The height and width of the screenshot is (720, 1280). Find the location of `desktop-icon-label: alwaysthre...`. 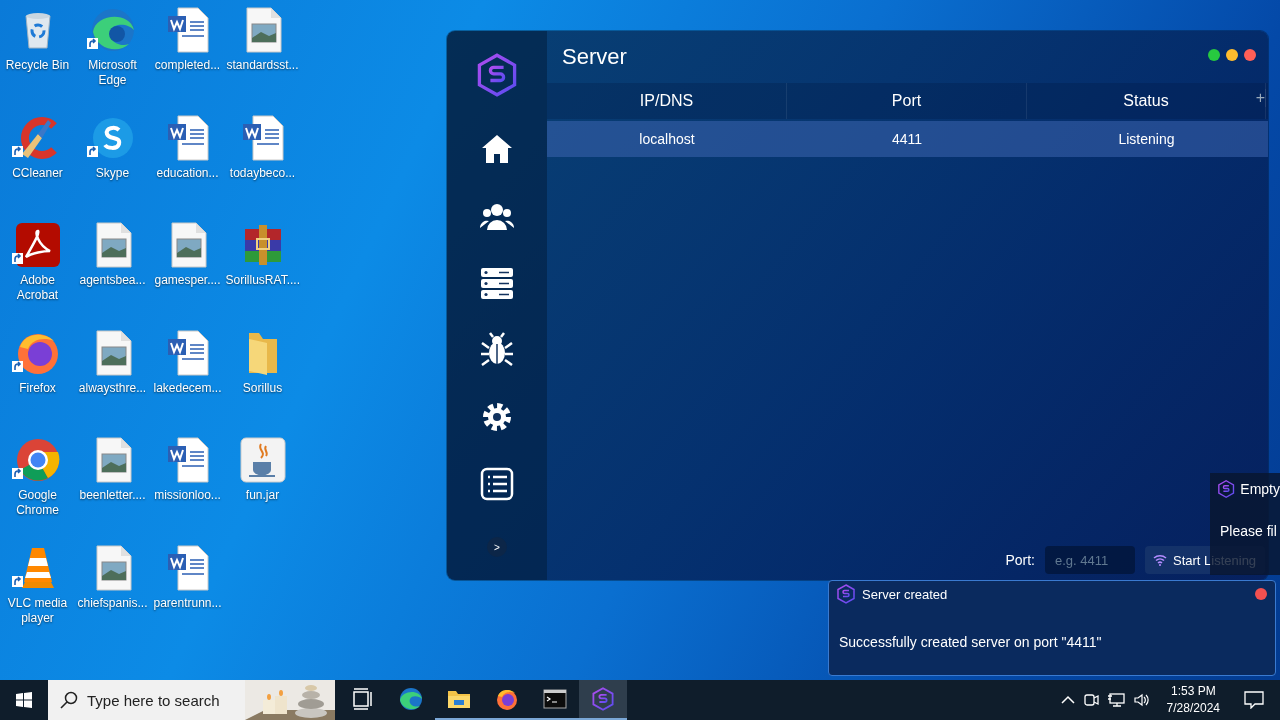

desktop-icon-label: alwaysthre... is located at coordinates (112, 388).